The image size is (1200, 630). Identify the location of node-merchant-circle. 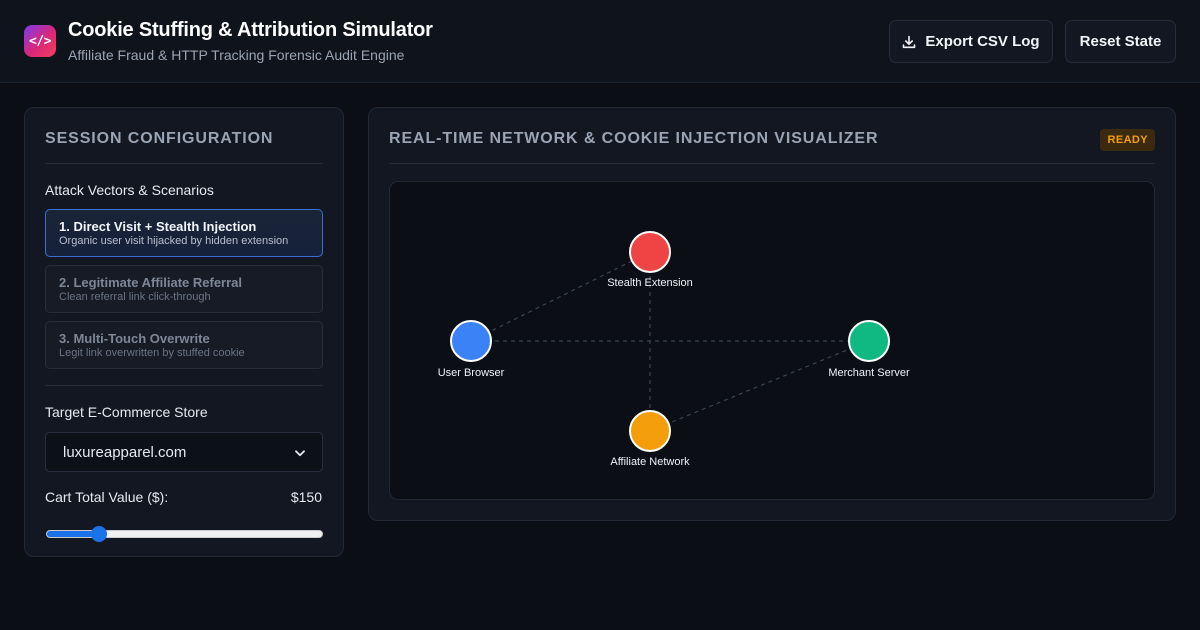
(869, 341).